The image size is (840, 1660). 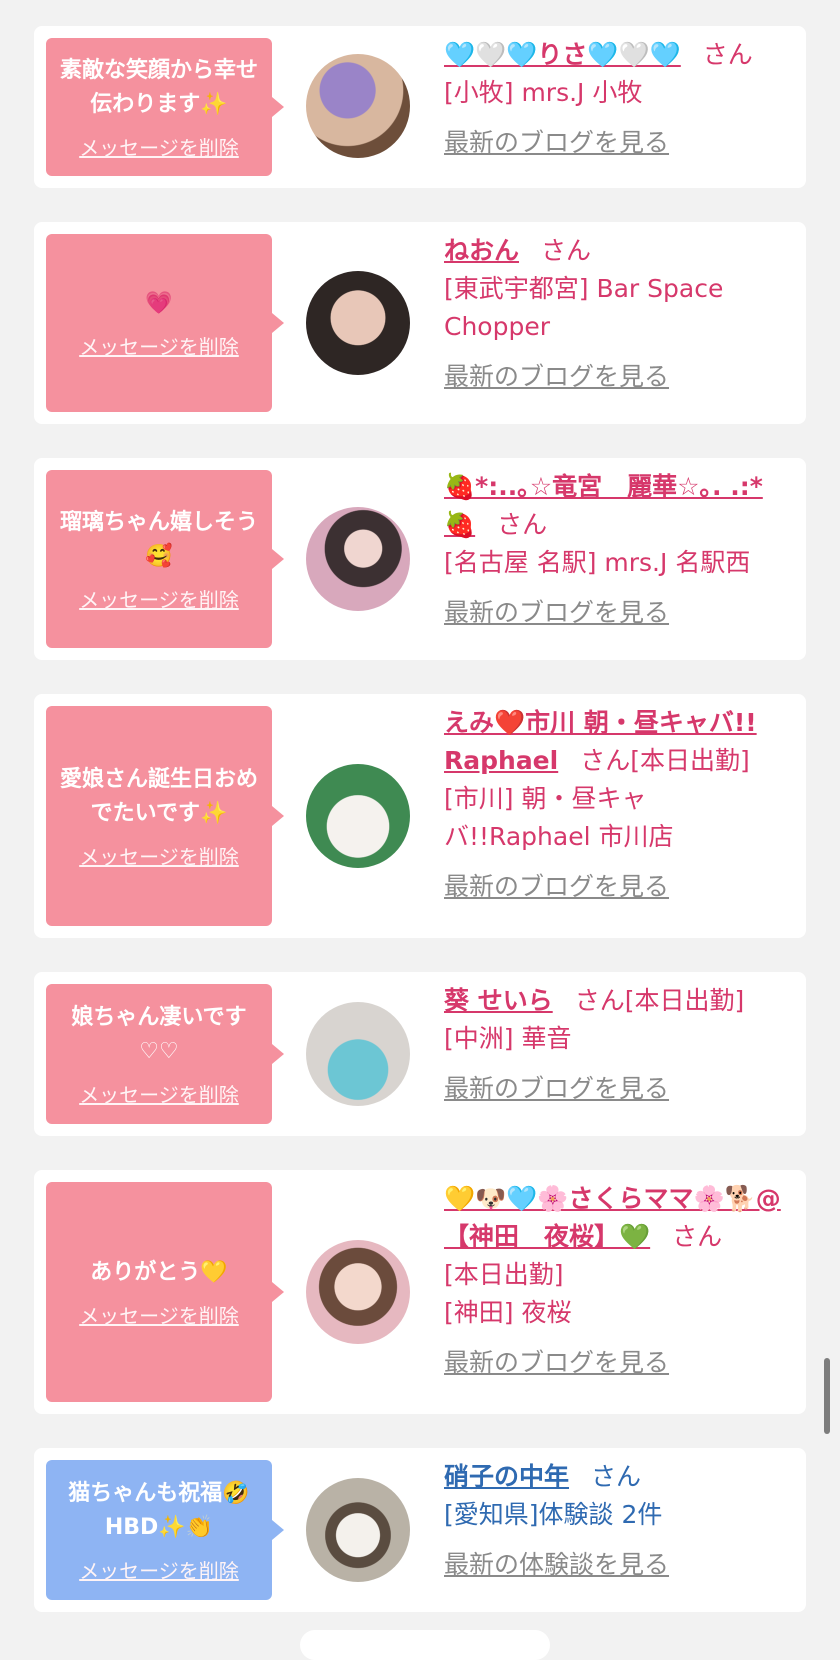 What do you see at coordinates (159, 303) in the screenshot?
I see `message-text: 💗` at bounding box center [159, 303].